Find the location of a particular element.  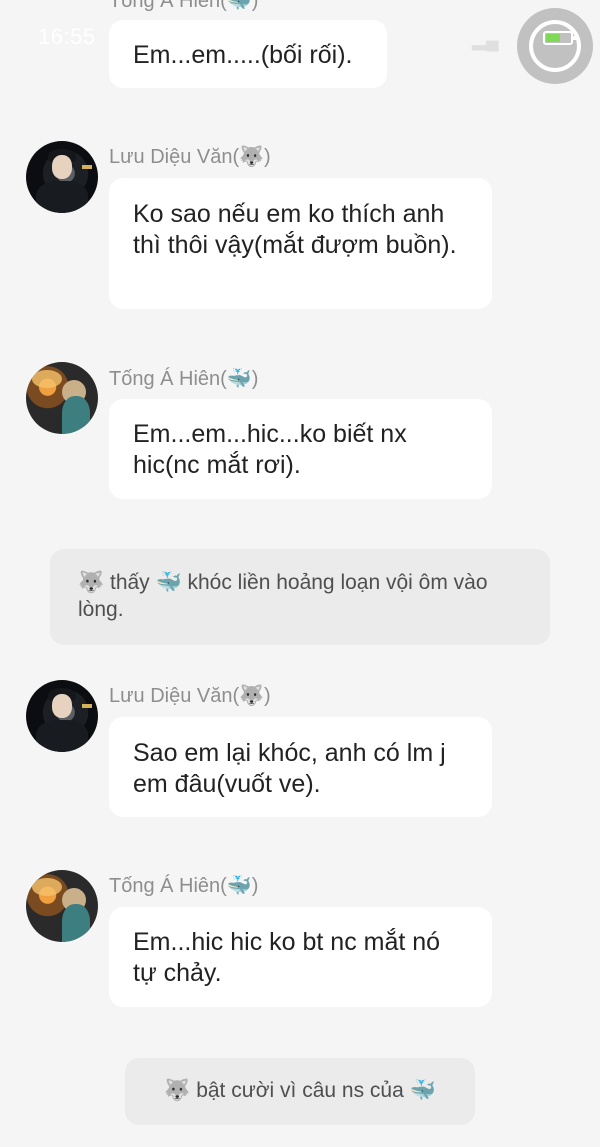

message-bubble: Em...em.....(bối rối). is located at coordinates (248, 54).